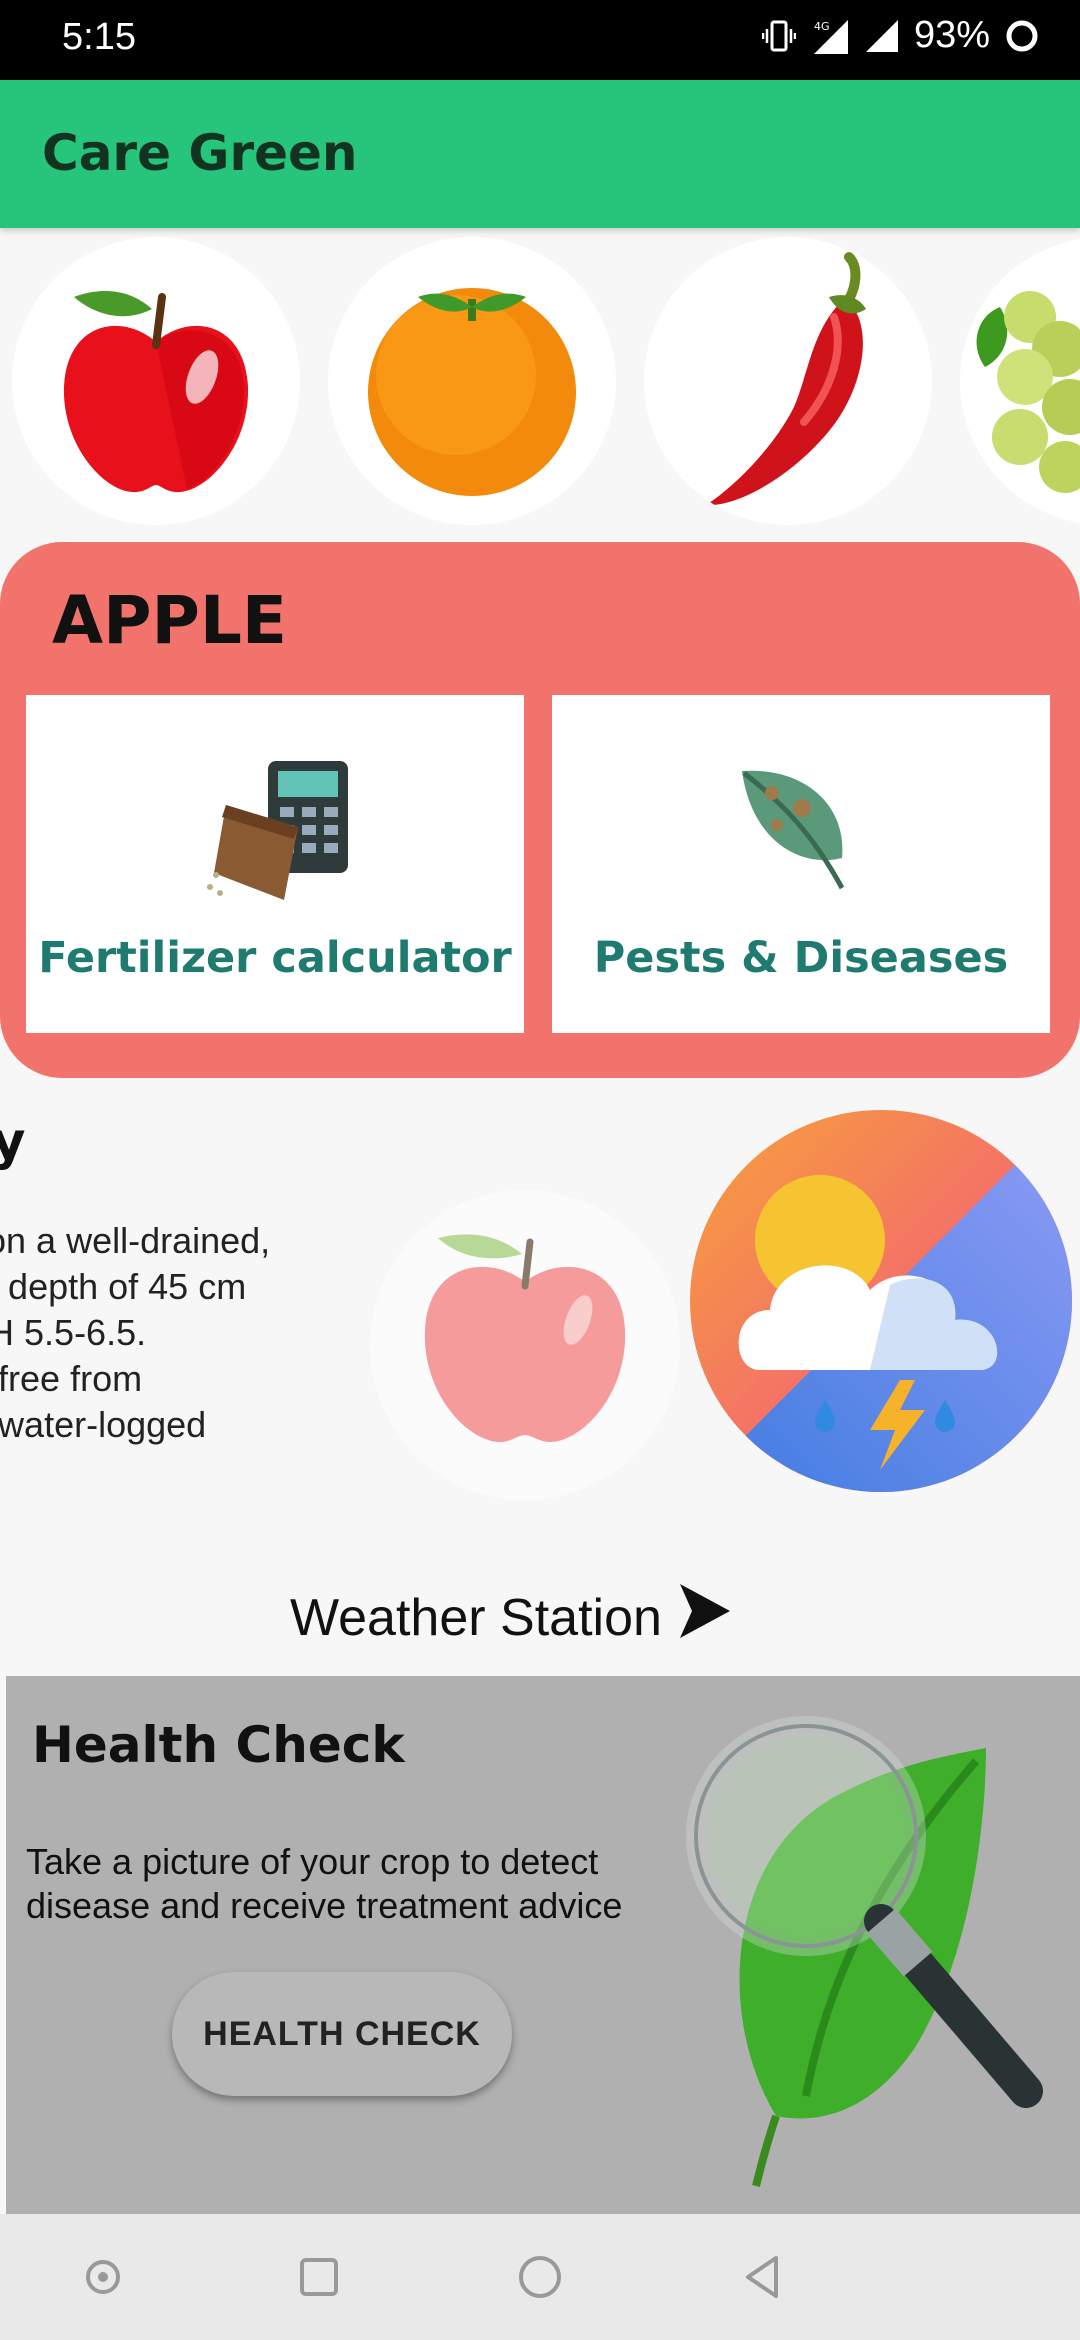 Image resolution: width=1080 pixels, height=2340 pixels. I want to click on network-type: 4G, so click(822, 26).